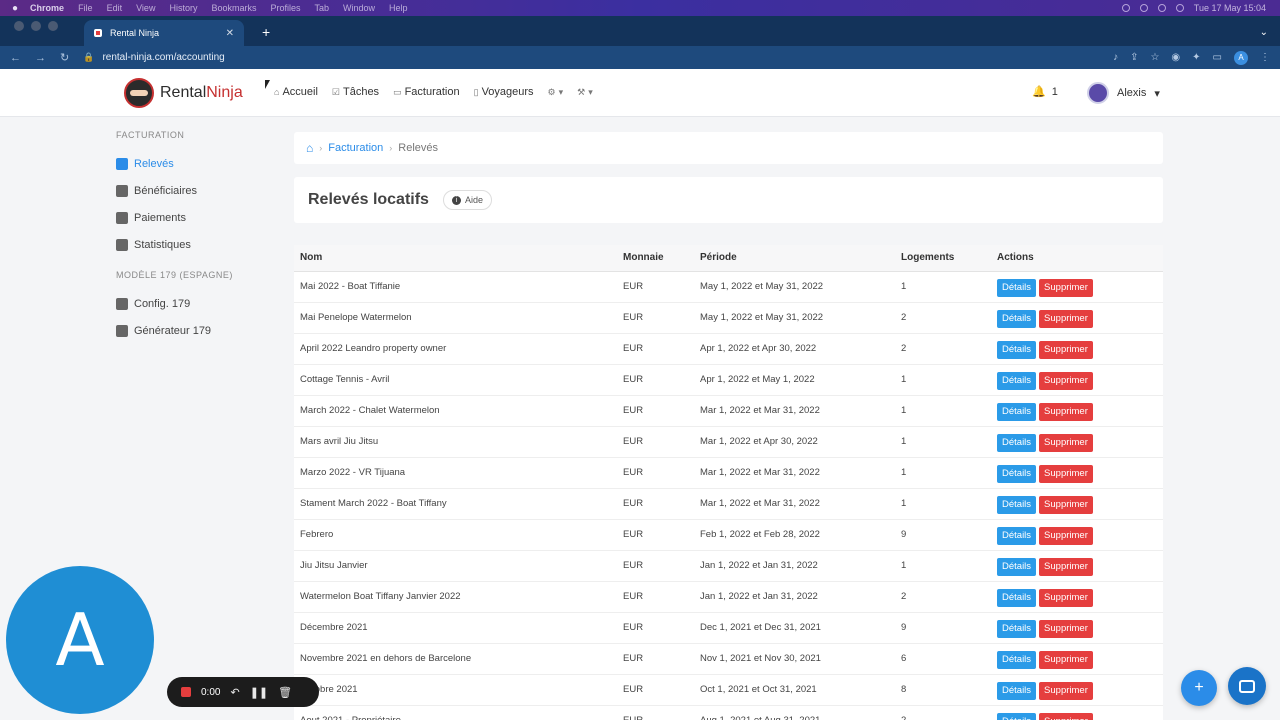 The width and height of the screenshot is (1280, 720). I want to click on trash-icon: 🗑, so click(285, 692).